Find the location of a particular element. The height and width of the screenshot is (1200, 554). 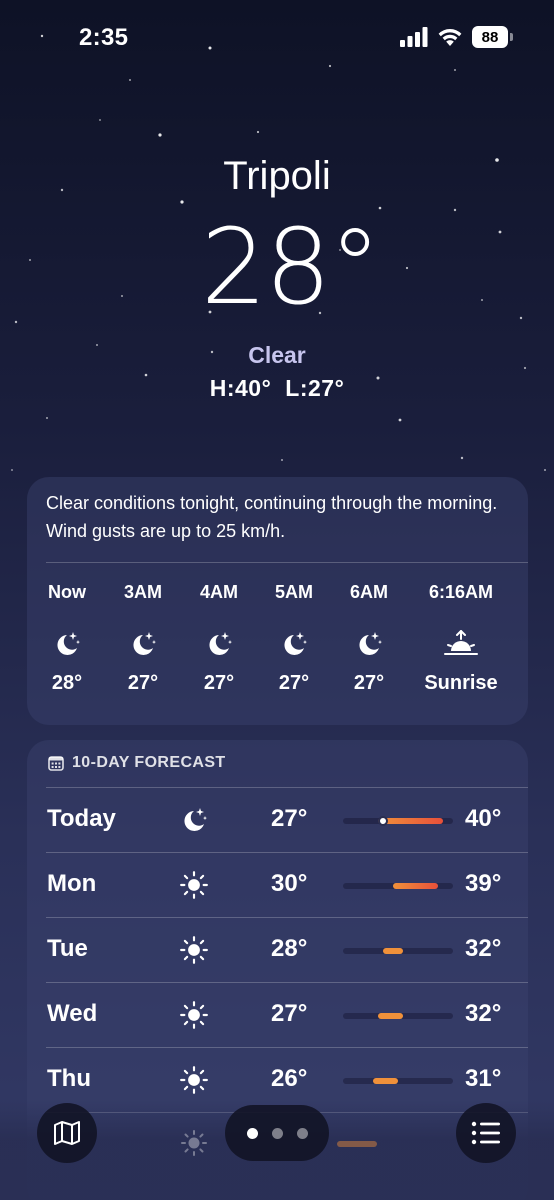

map-icon is located at coordinates (67, 1133).